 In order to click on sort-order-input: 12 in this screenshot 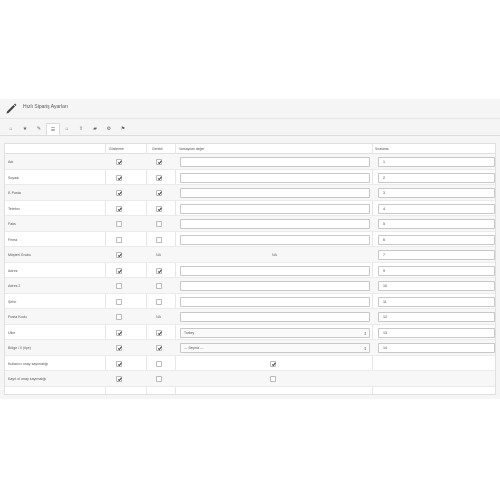, I will do `click(436, 317)`.